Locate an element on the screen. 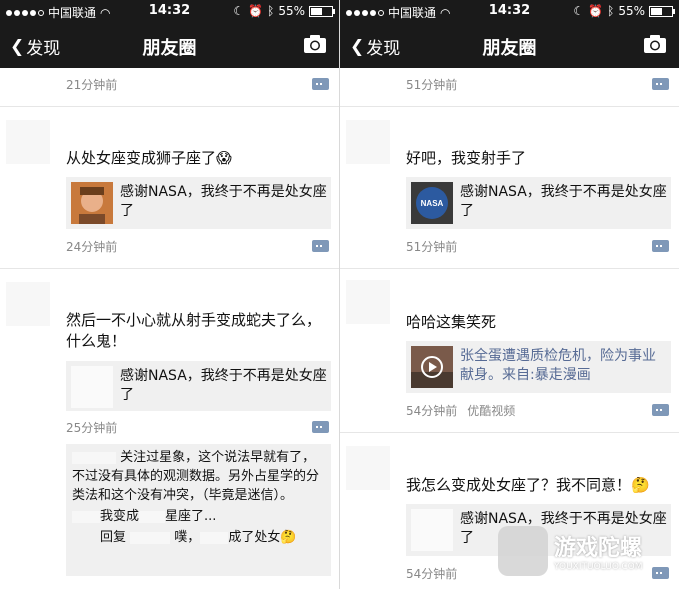 Image resolution: width=679 pixels, height=589 pixels. shared-link-card: NASA 感谢NASA，我终于不再是处女座了 is located at coordinates (538, 203).